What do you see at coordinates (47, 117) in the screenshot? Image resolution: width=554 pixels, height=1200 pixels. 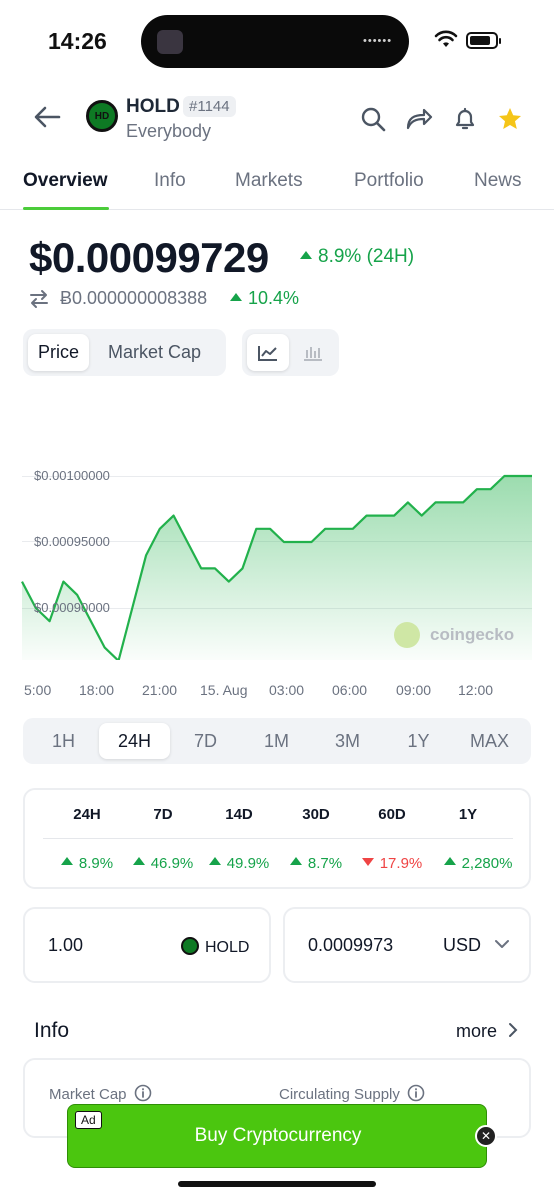 I see `back-arrow-icon` at bounding box center [47, 117].